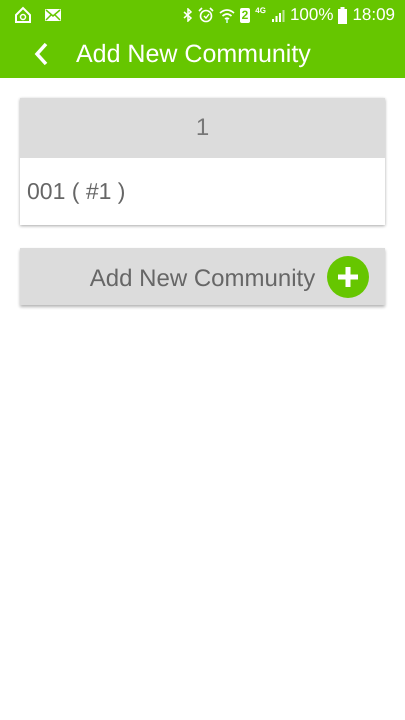  What do you see at coordinates (277, 15) in the screenshot?
I see `signal-icon` at bounding box center [277, 15].